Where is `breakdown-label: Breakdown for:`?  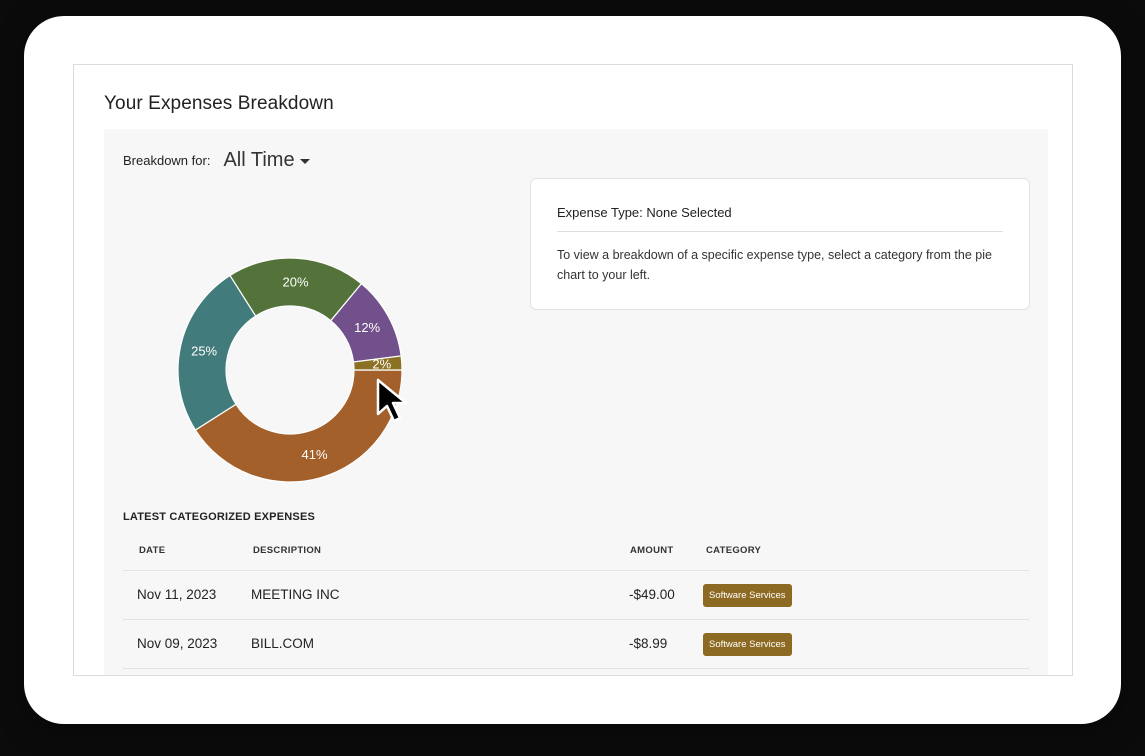 breakdown-label: Breakdown for: is located at coordinates (167, 160).